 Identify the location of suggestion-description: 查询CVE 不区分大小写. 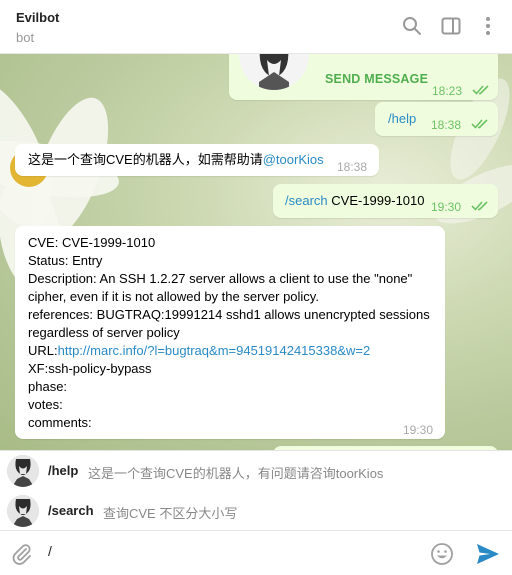
(170, 513).